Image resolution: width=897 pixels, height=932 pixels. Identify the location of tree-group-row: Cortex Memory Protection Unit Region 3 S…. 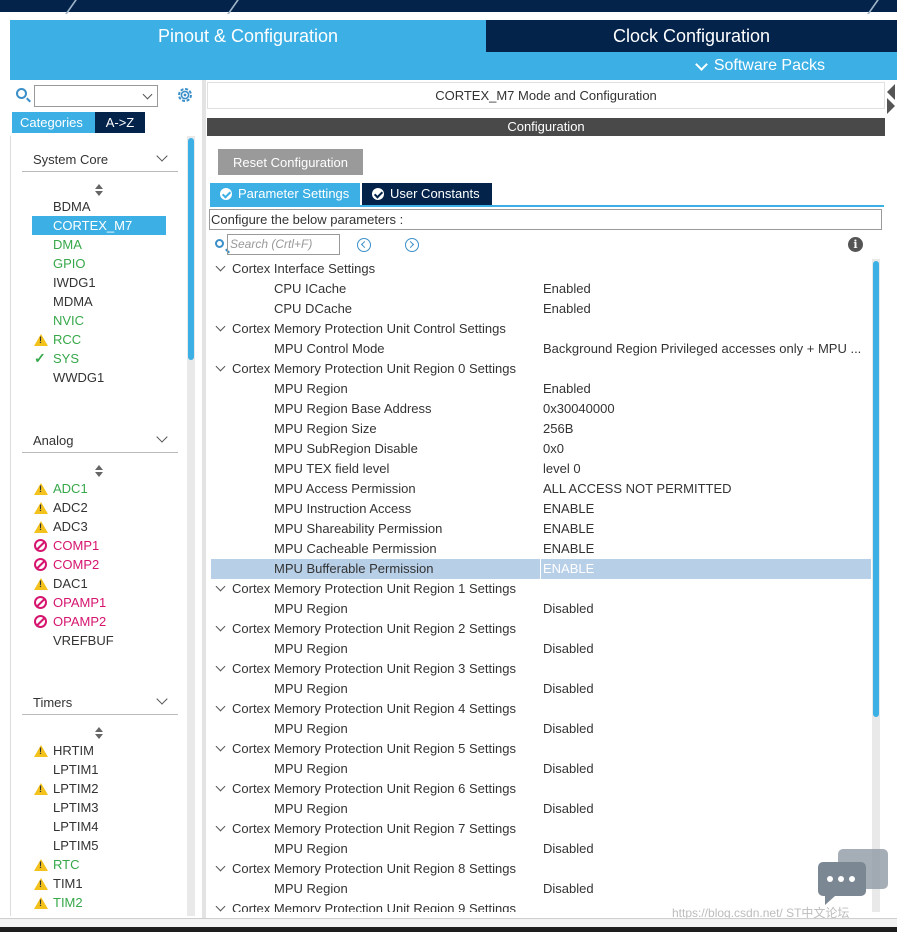
(541, 669).